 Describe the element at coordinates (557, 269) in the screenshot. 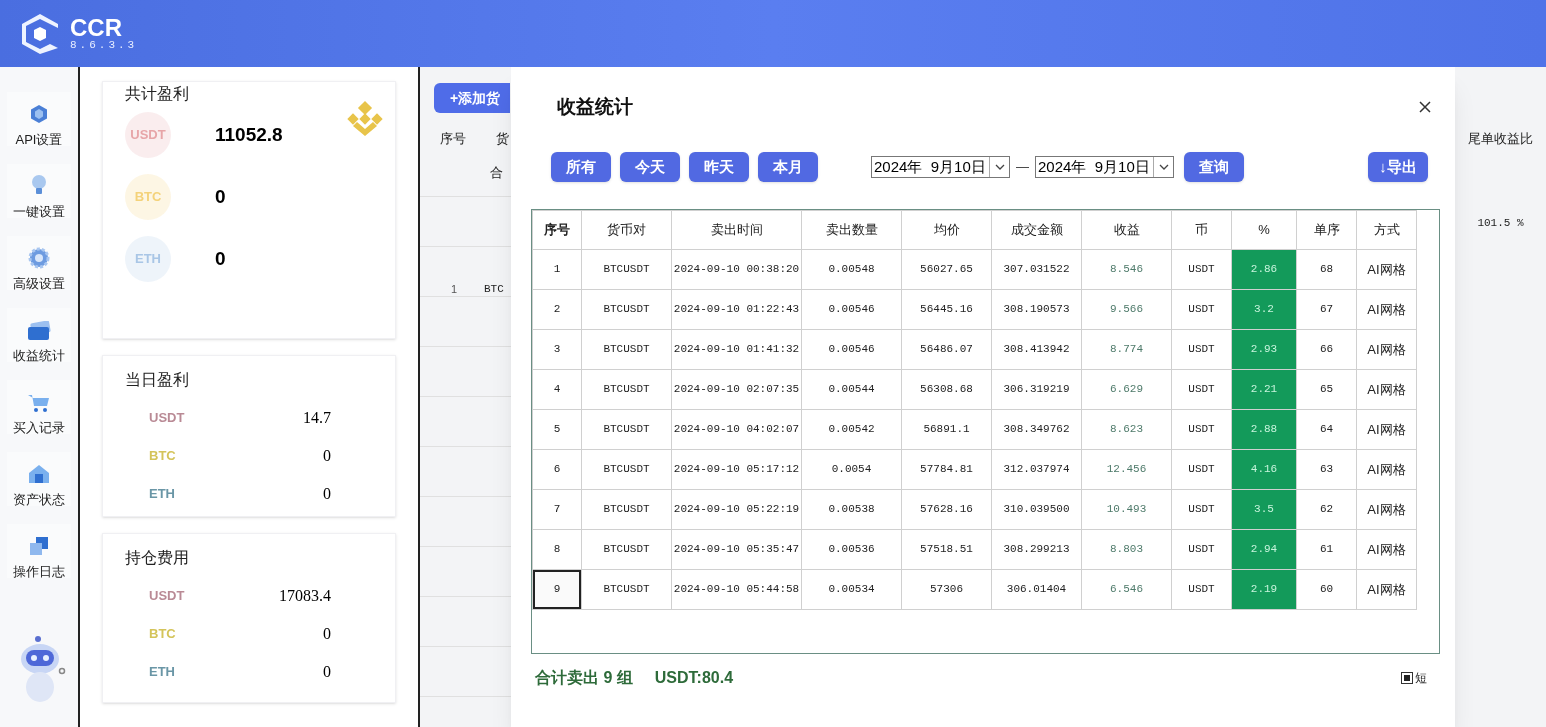

I see `table-cell: 1` at that location.